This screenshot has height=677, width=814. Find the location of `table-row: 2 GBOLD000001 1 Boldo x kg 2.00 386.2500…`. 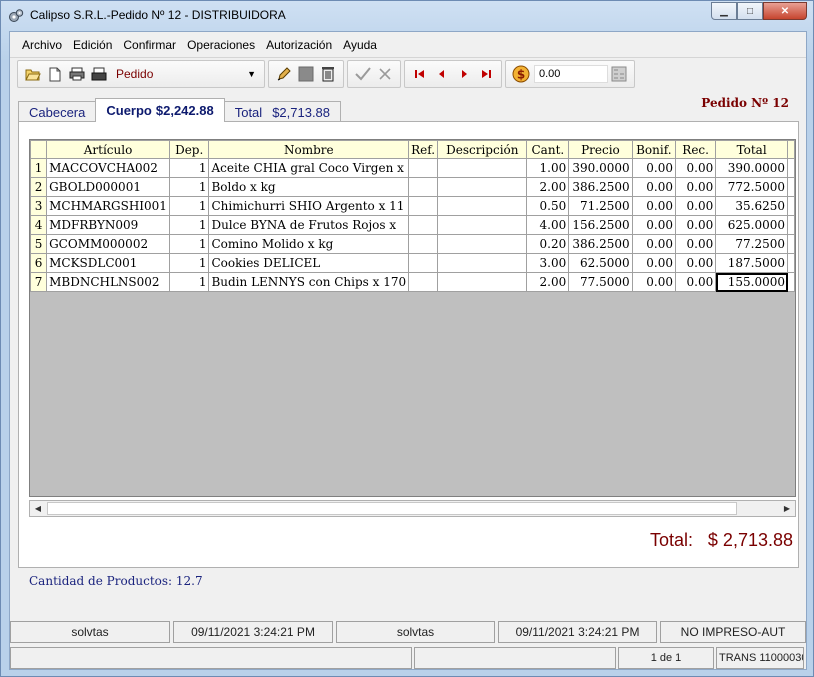

table-row: 2 GBOLD000001 1 Boldo x kg 2.00 386.2500… is located at coordinates (412, 187).